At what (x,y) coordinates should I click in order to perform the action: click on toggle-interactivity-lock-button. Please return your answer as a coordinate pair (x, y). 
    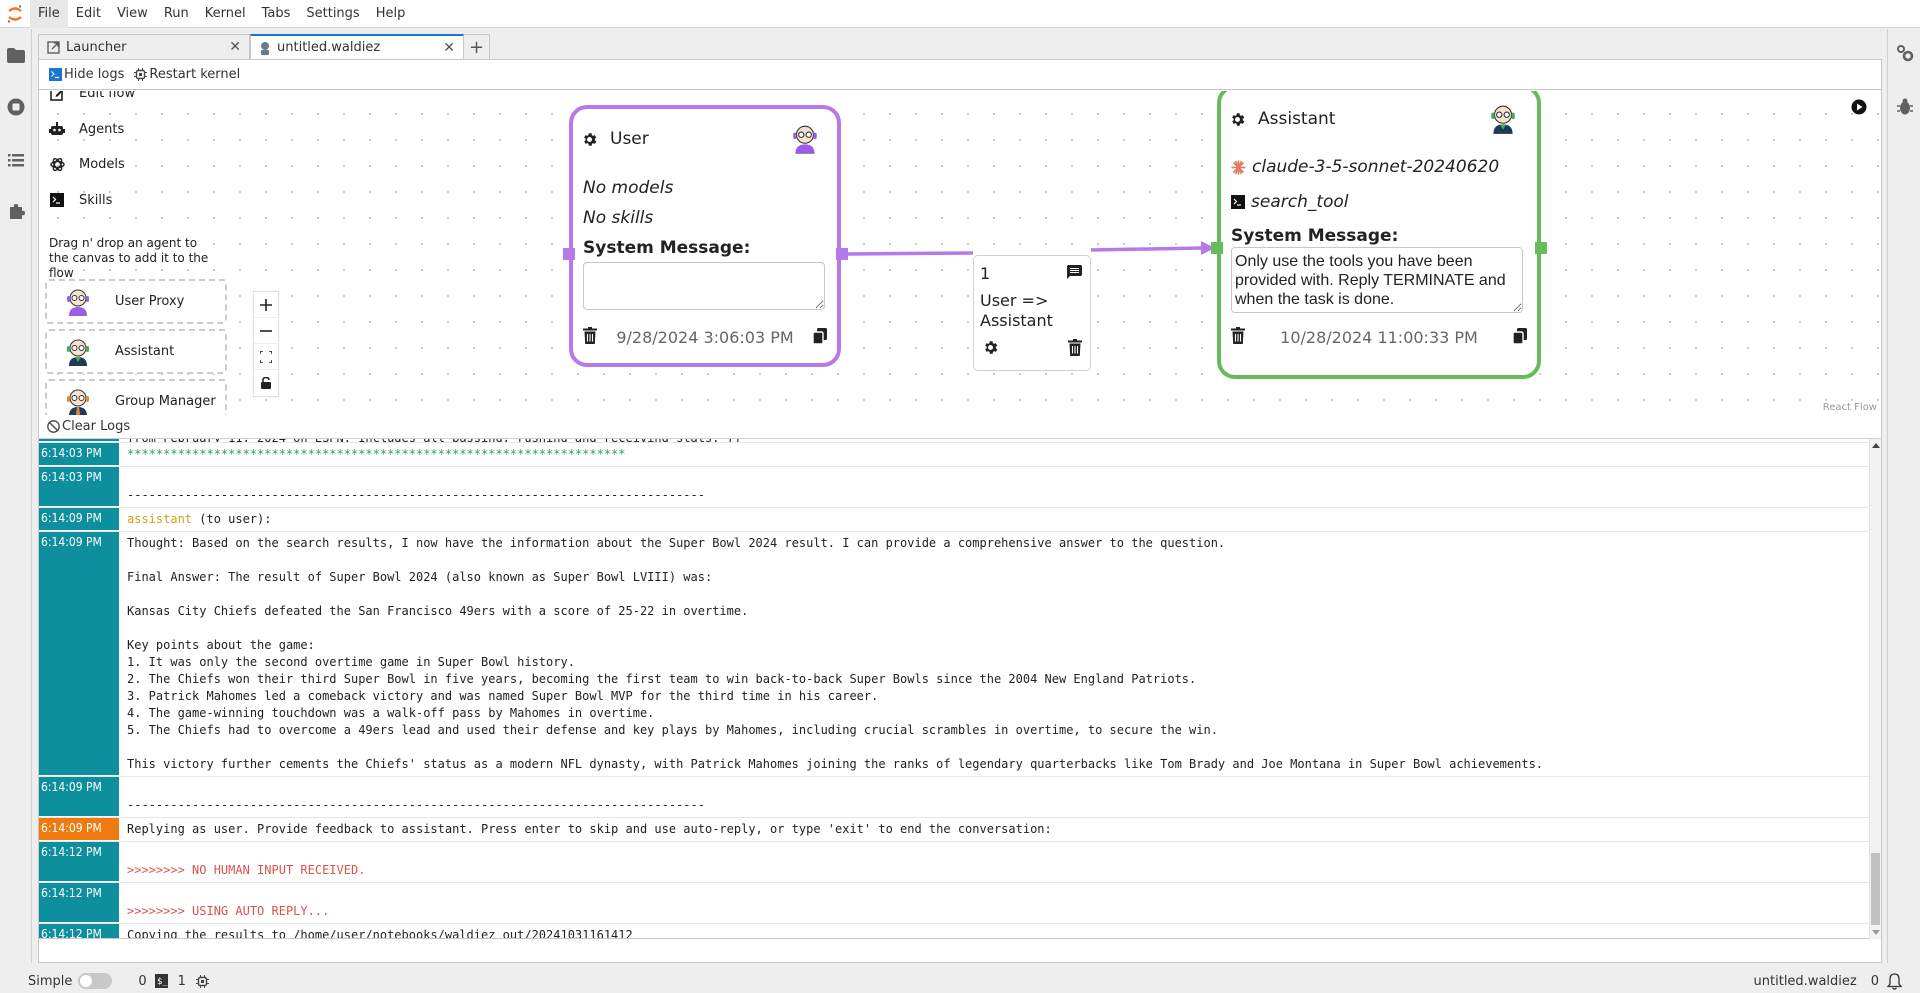
    Looking at the image, I should click on (266, 383).